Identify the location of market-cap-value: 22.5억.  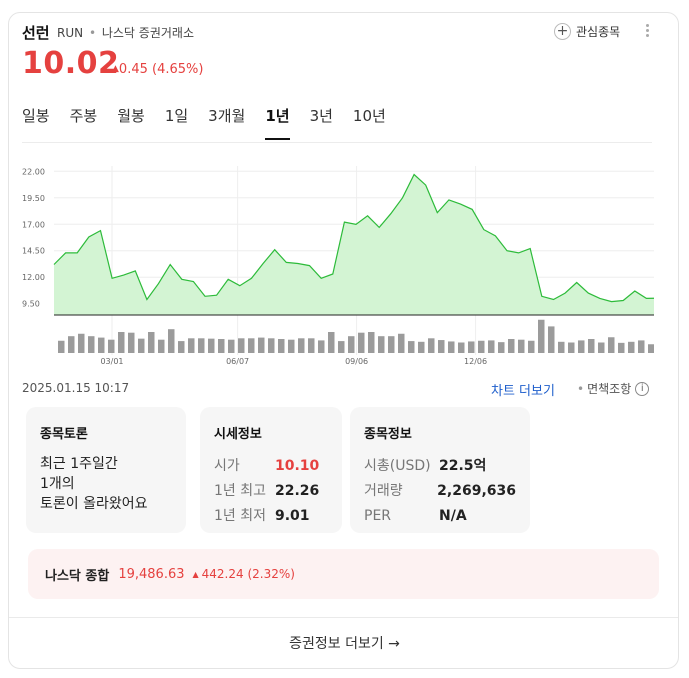
(463, 466).